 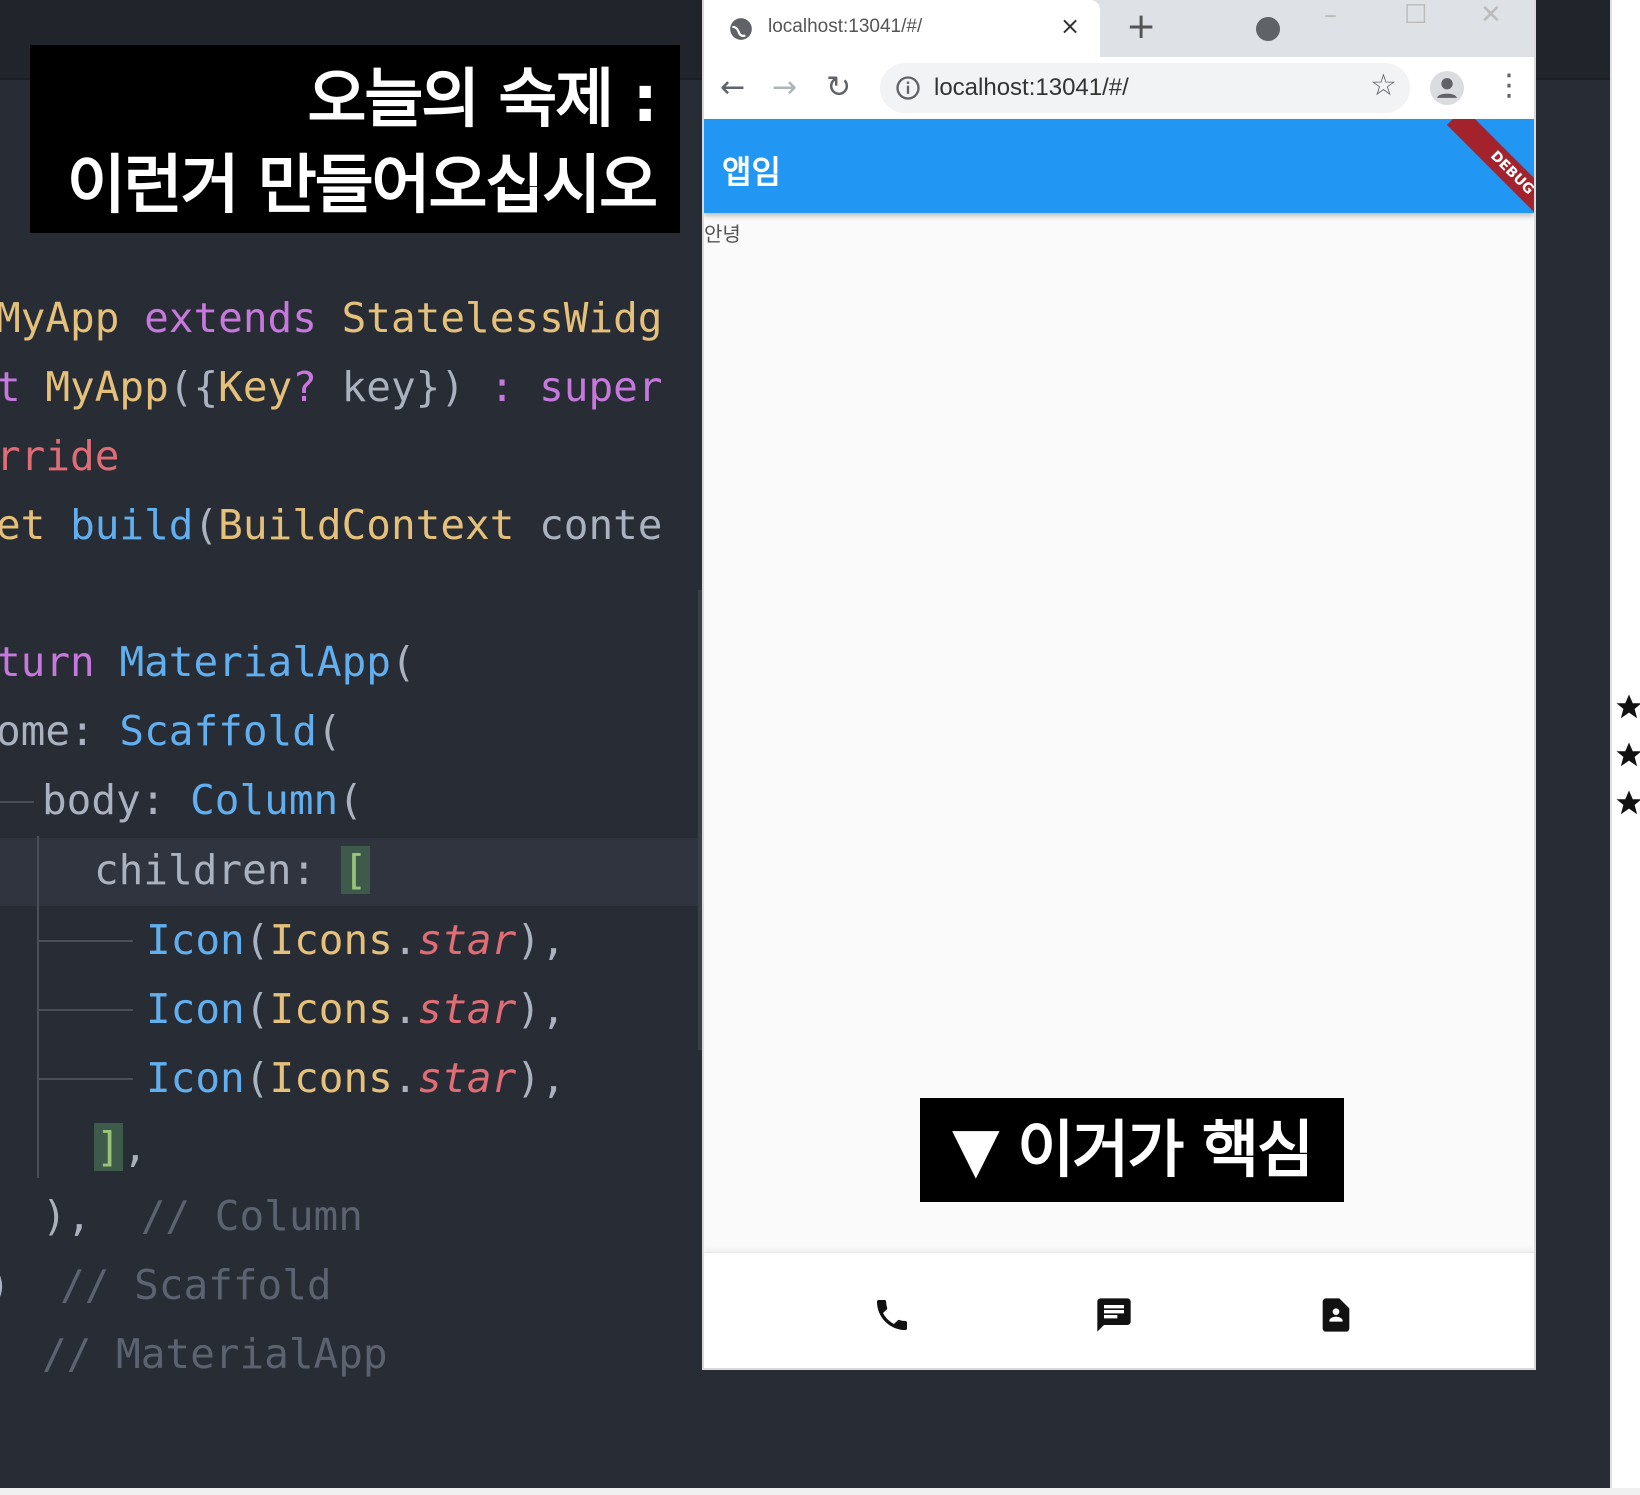 What do you see at coordinates (1415, 15) in the screenshot?
I see `maximize-icon: ☐` at bounding box center [1415, 15].